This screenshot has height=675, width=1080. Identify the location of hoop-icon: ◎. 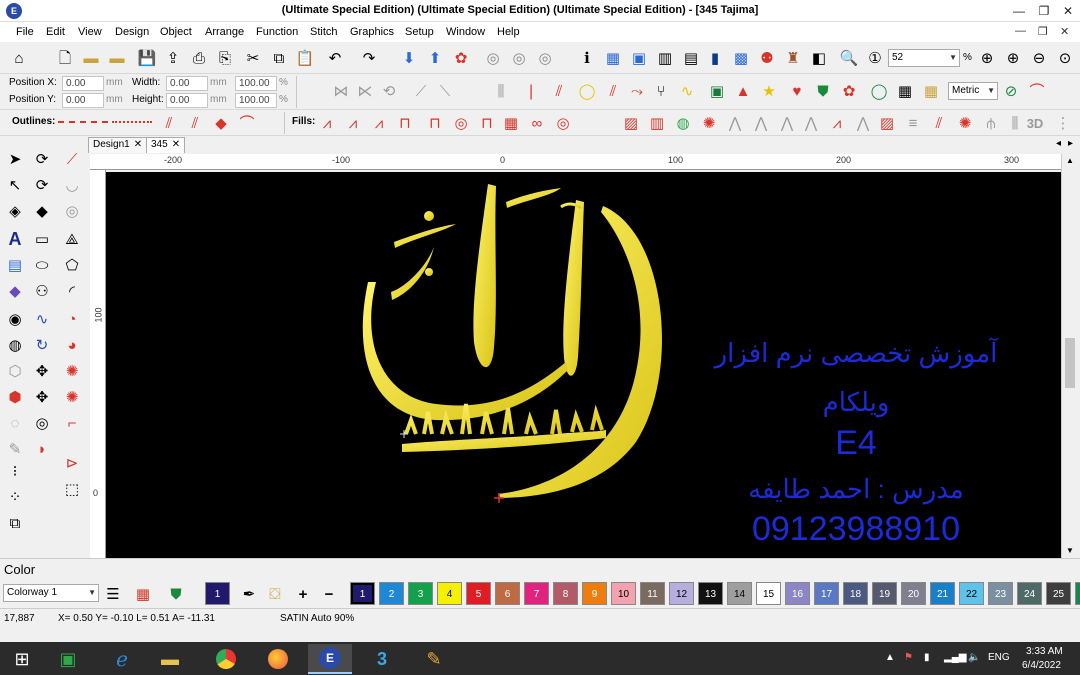
(493, 58).